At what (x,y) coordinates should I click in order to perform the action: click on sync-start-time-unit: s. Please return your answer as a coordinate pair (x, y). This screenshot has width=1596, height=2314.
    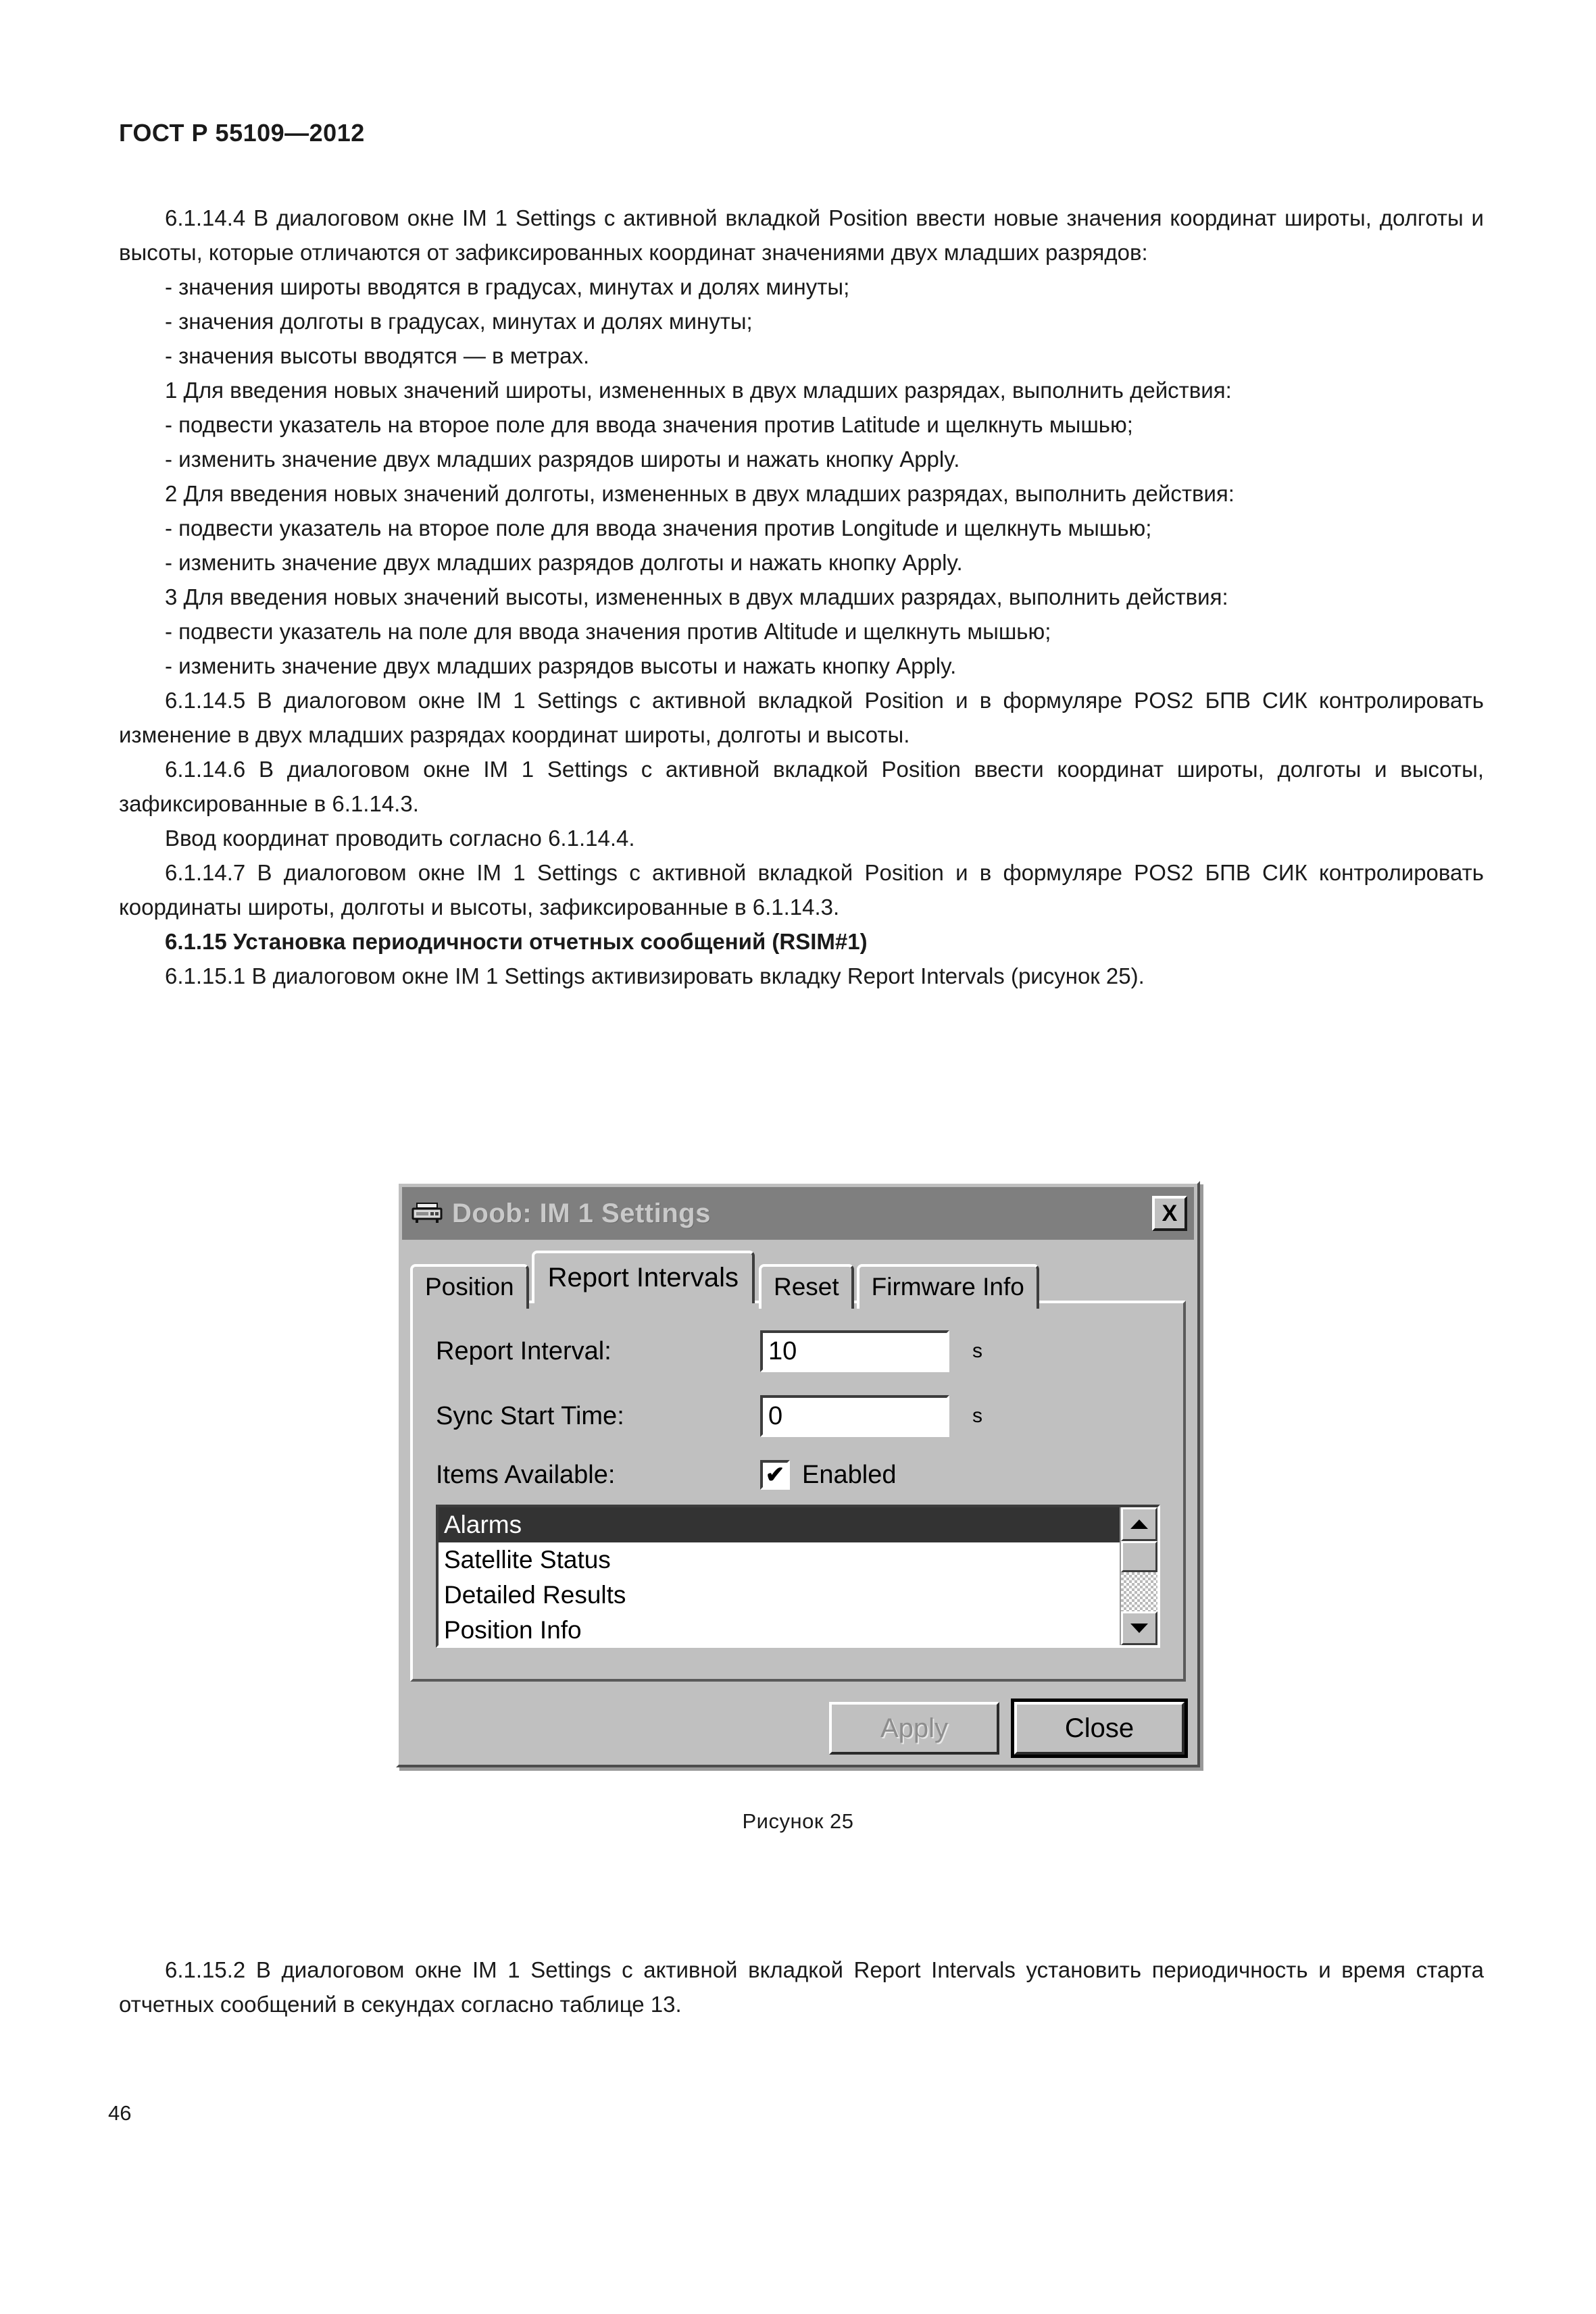
    Looking at the image, I should click on (977, 1416).